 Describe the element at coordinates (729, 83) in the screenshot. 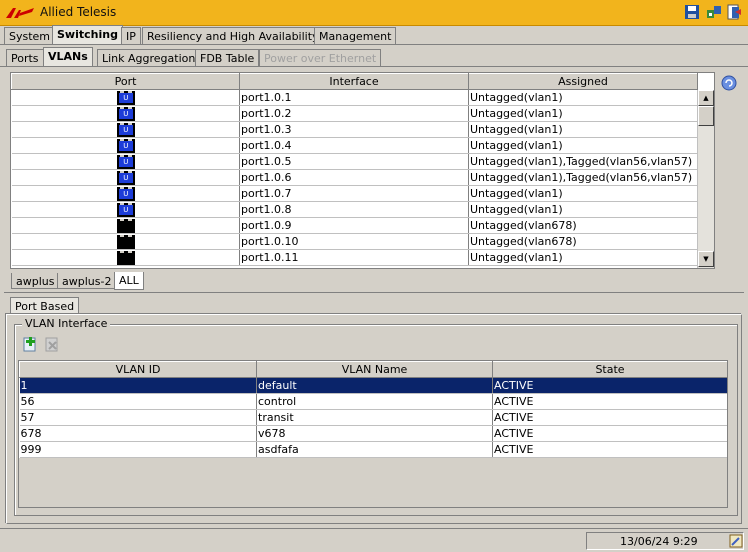

I see `refresh-icon` at that location.